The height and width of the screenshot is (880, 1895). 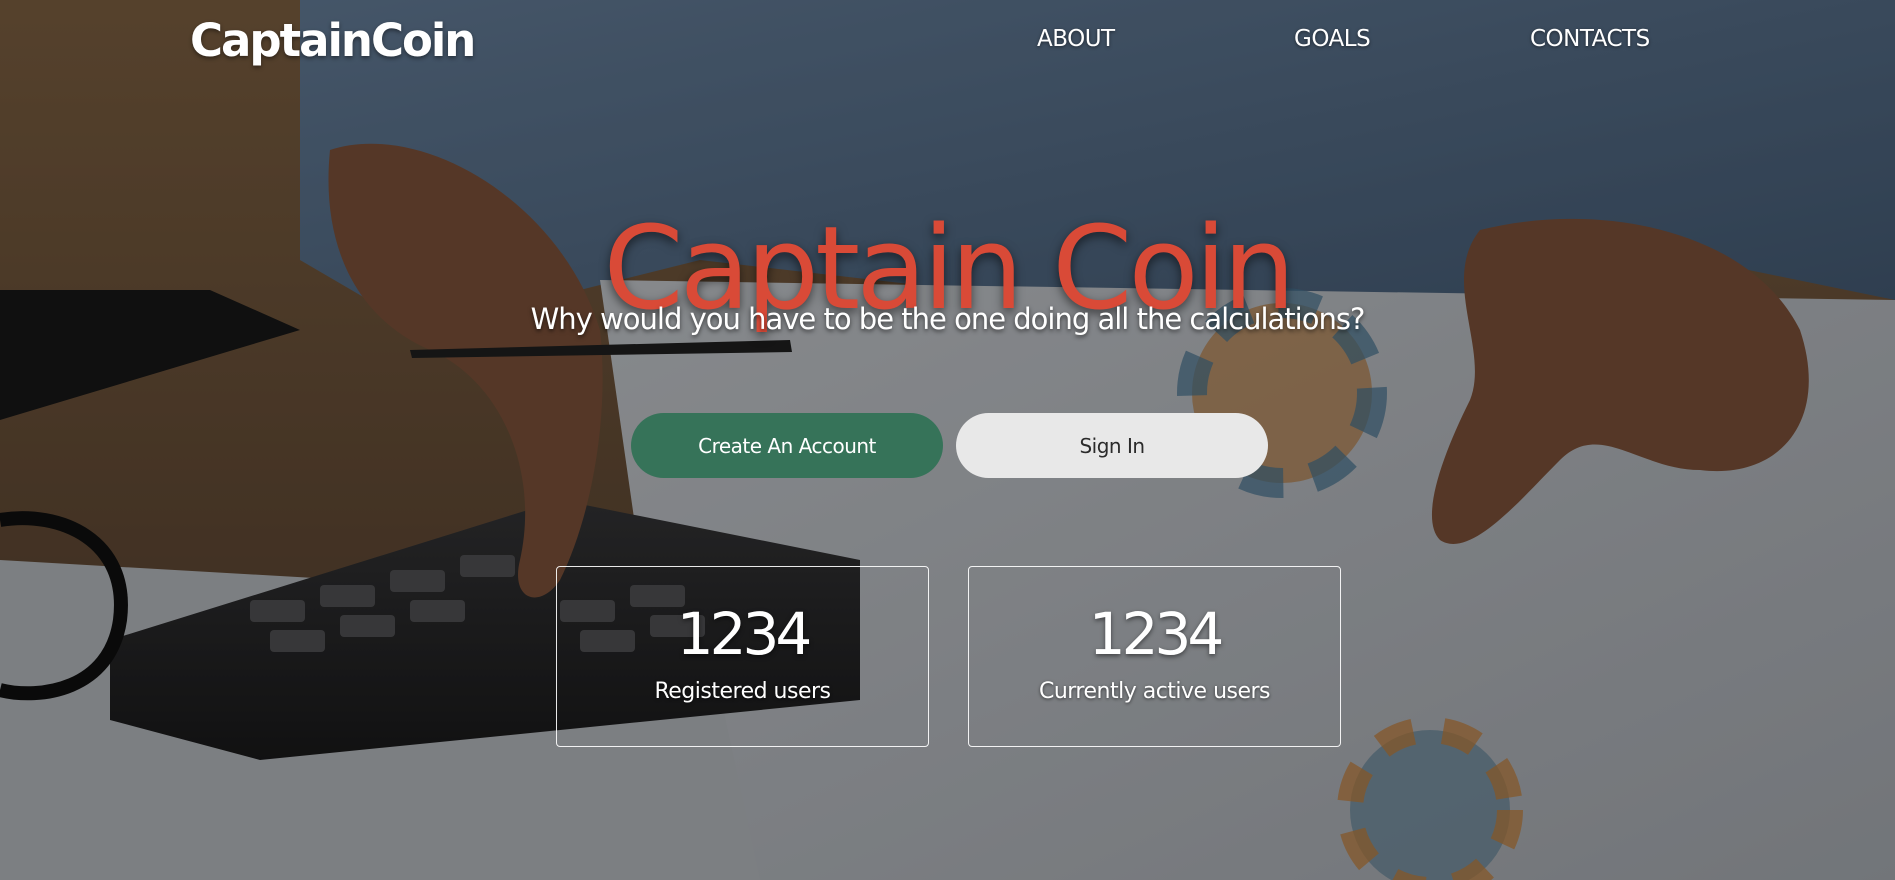 I want to click on nav-goals: GOALS, so click(x=1332, y=39).